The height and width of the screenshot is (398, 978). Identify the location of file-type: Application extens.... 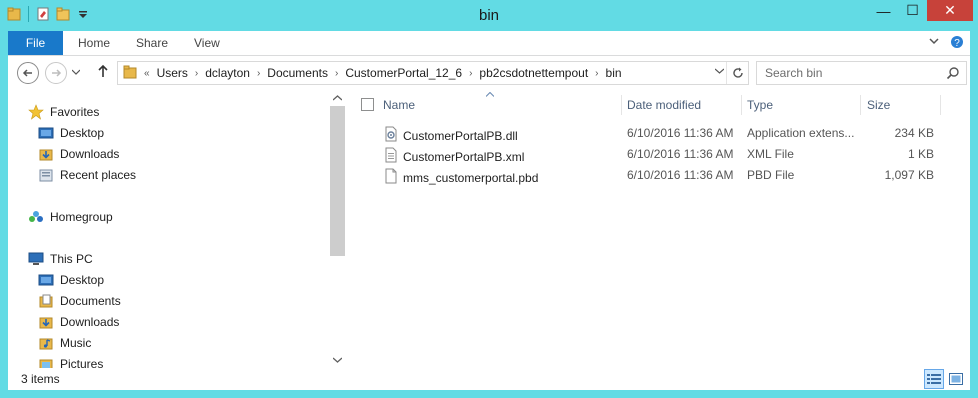
(801, 133).